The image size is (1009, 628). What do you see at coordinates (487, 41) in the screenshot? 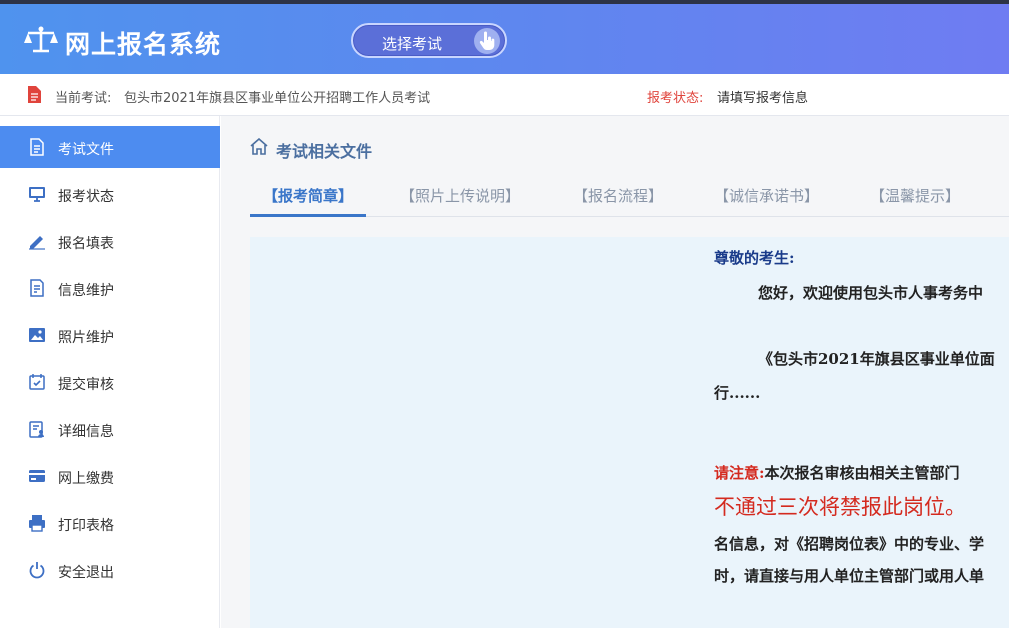
I see `hand-pointer-icon` at bounding box center [487, 41].